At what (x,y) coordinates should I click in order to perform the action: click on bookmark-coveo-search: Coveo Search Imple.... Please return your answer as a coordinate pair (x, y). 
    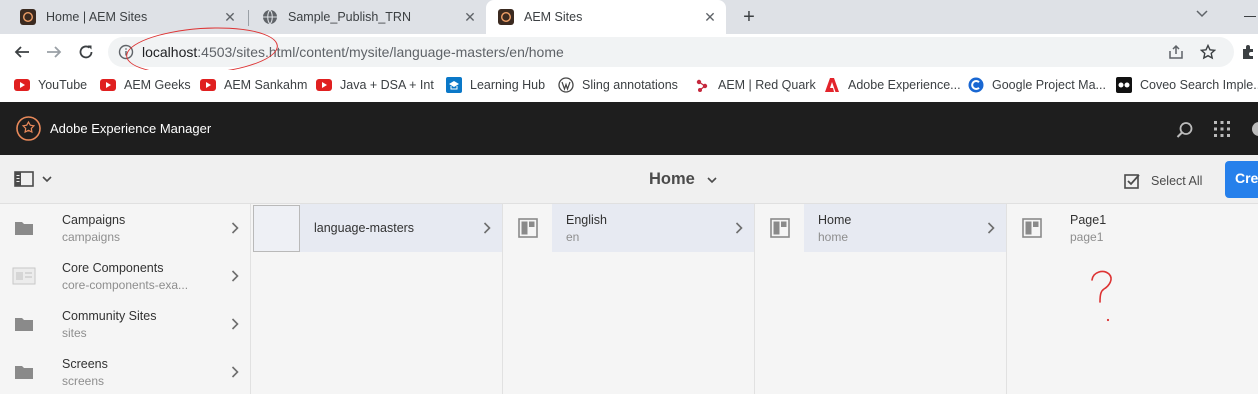
    Looking at the image, I should click on (1187, 85).